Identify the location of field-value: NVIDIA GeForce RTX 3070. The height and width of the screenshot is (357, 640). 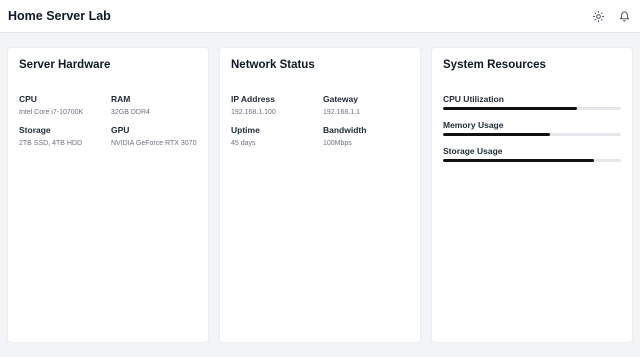
(154, 143).